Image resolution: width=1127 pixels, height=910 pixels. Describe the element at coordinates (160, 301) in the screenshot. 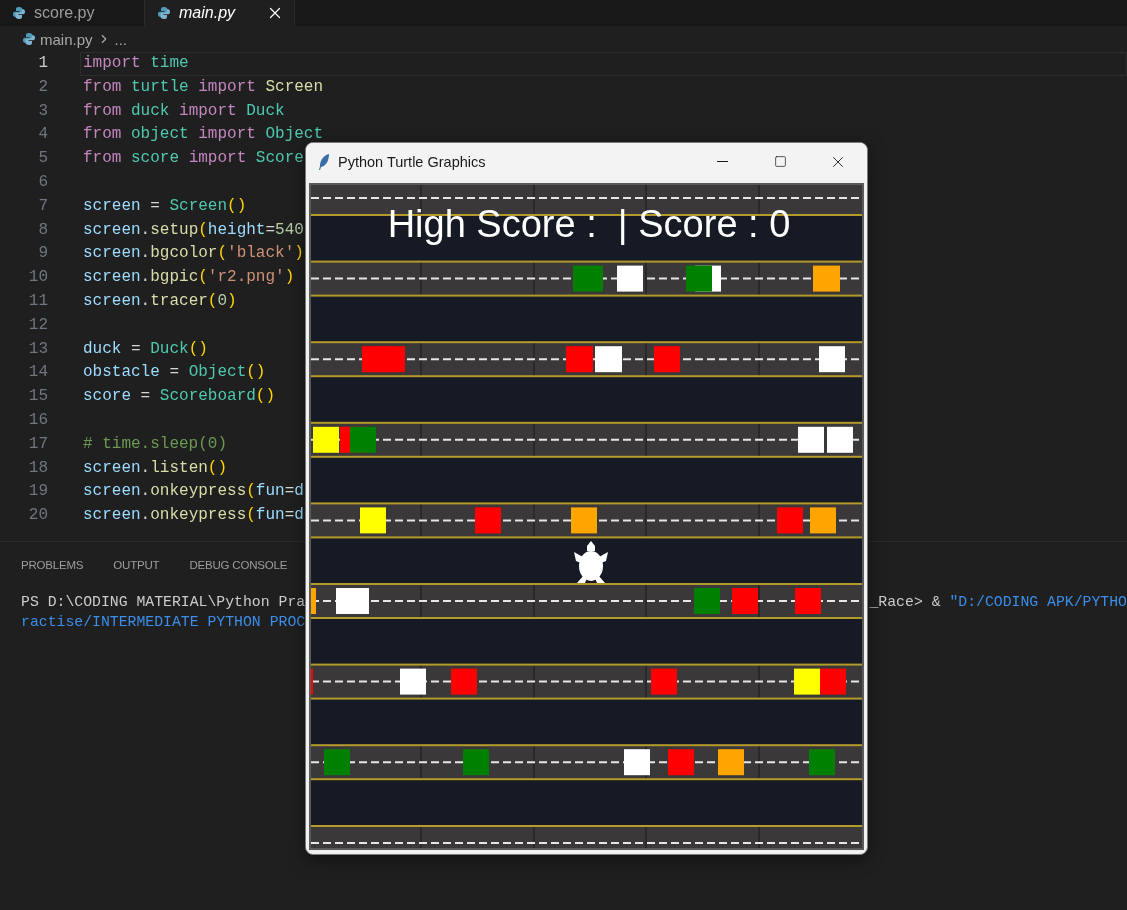

I see `code-line: screen.tracer(0)` at that location.